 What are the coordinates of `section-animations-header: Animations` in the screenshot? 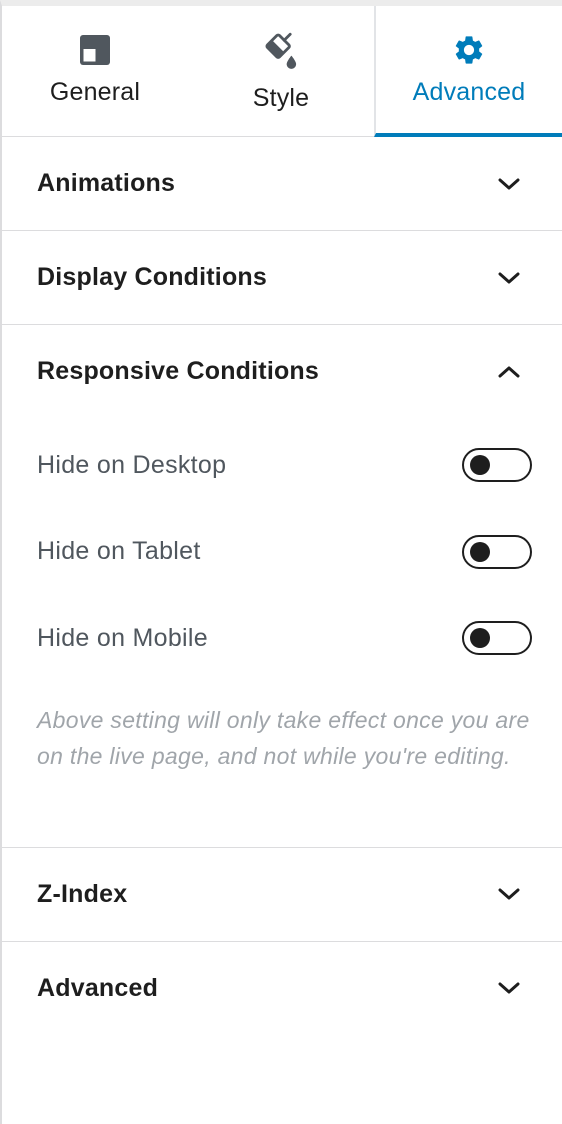 It's located at (282, 183).